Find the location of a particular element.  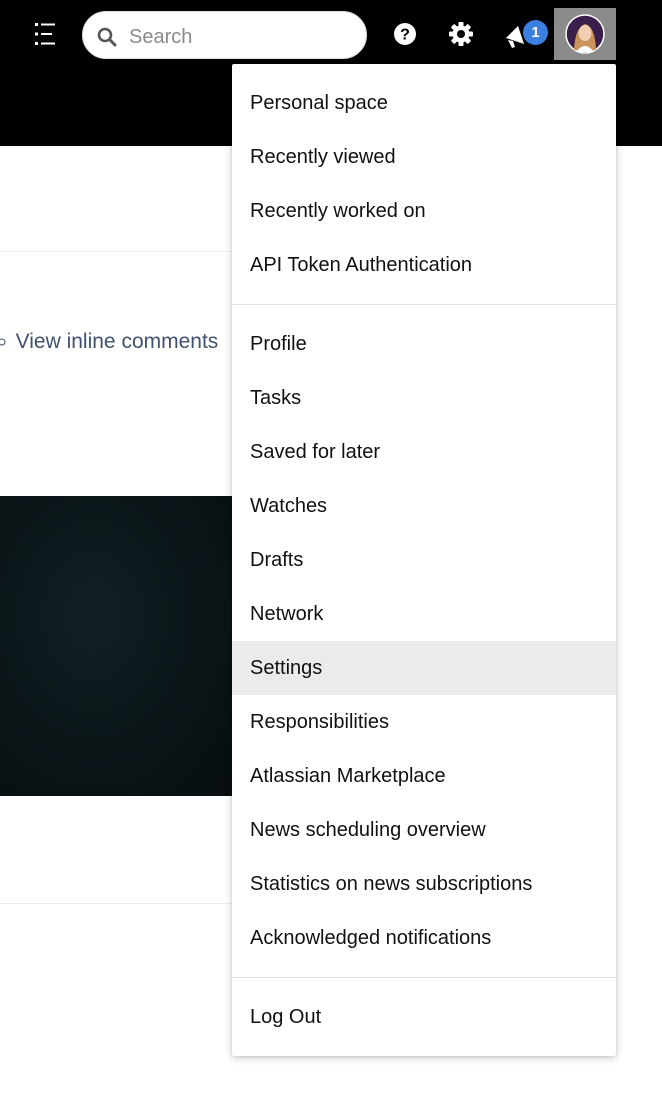

content-divider-bottom is located at coordinates (116, 903).